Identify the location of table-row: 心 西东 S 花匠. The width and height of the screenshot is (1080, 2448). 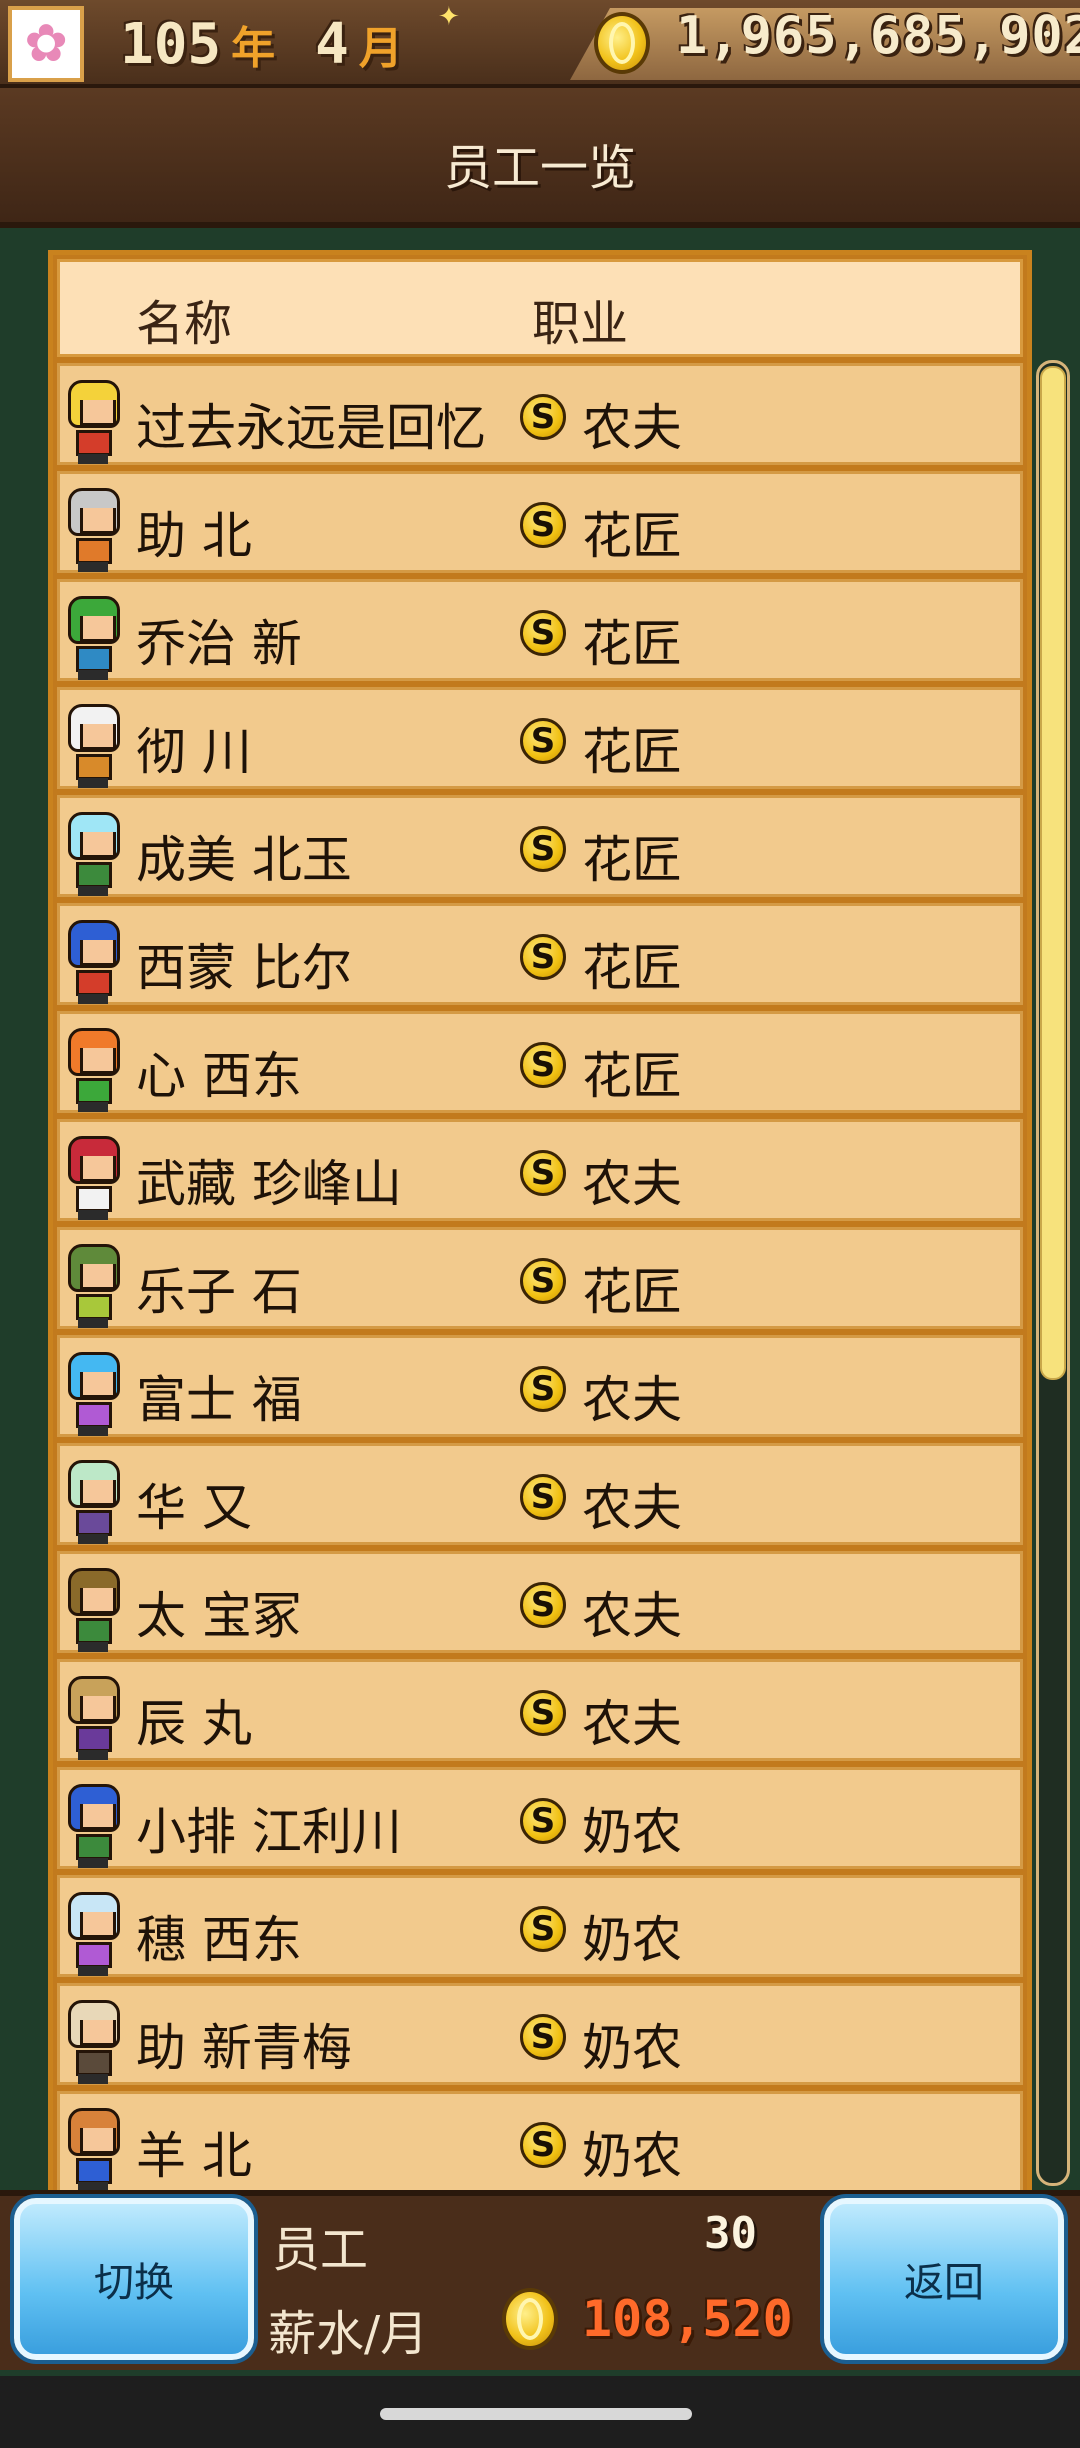
(540, 1065).